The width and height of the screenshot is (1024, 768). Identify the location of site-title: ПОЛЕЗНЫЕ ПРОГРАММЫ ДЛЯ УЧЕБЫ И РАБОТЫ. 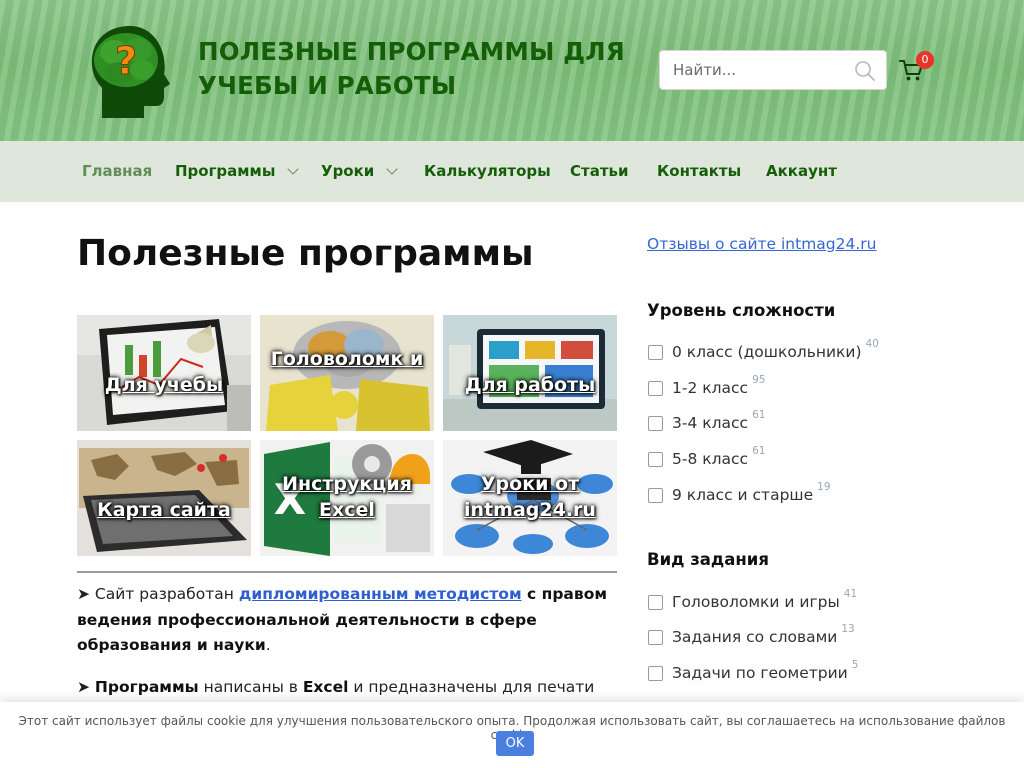
(413, 69).